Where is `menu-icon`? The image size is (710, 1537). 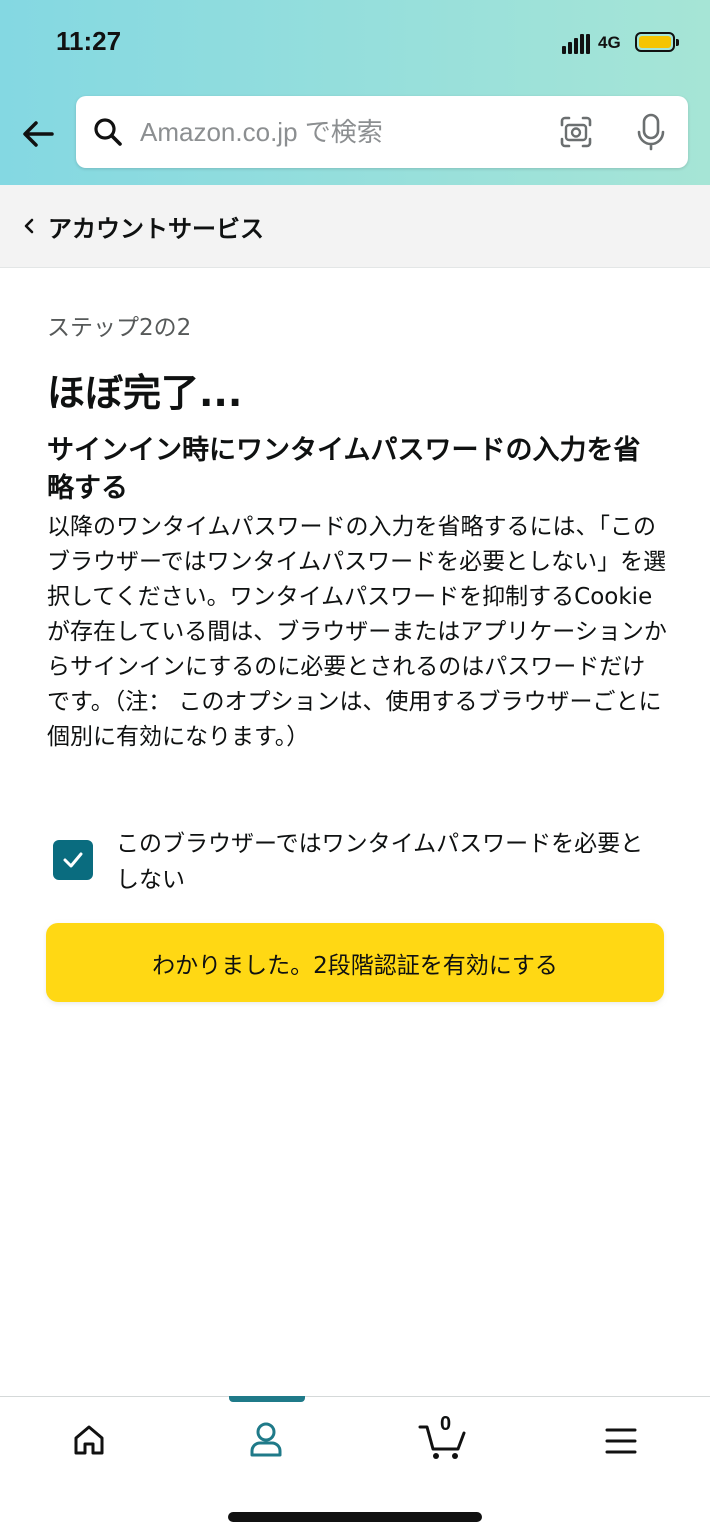
menu-icon is located at coordinates (621, 1441).